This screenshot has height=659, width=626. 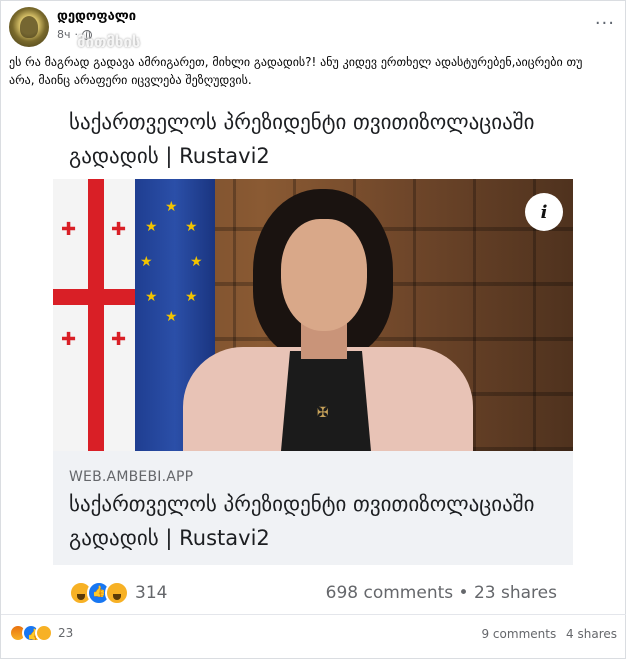 What do you see at coordinates (605, 23) in the screenshot?
I see `more-options-icon: ···` at bounding box center [605, 23].